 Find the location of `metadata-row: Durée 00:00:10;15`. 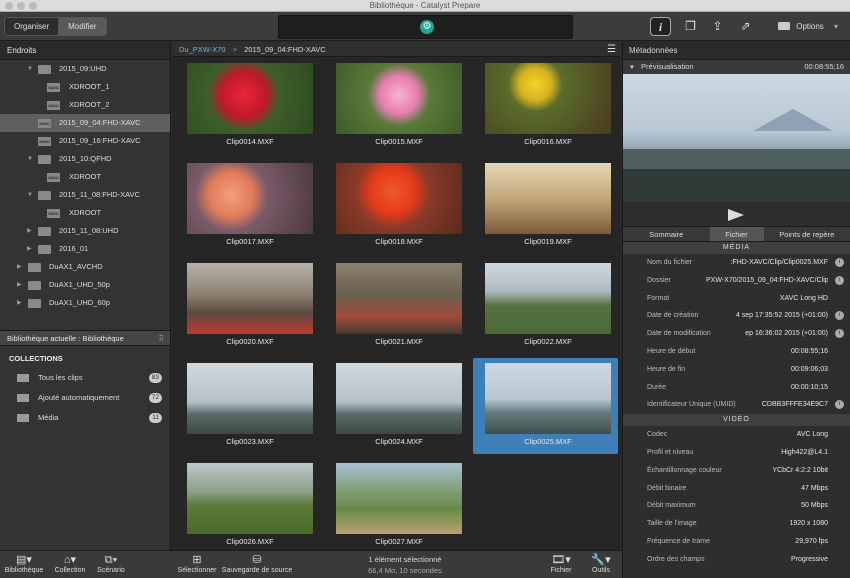

metadata-row: Durée 00:00:10;15 is located at coordinates (736, 388).